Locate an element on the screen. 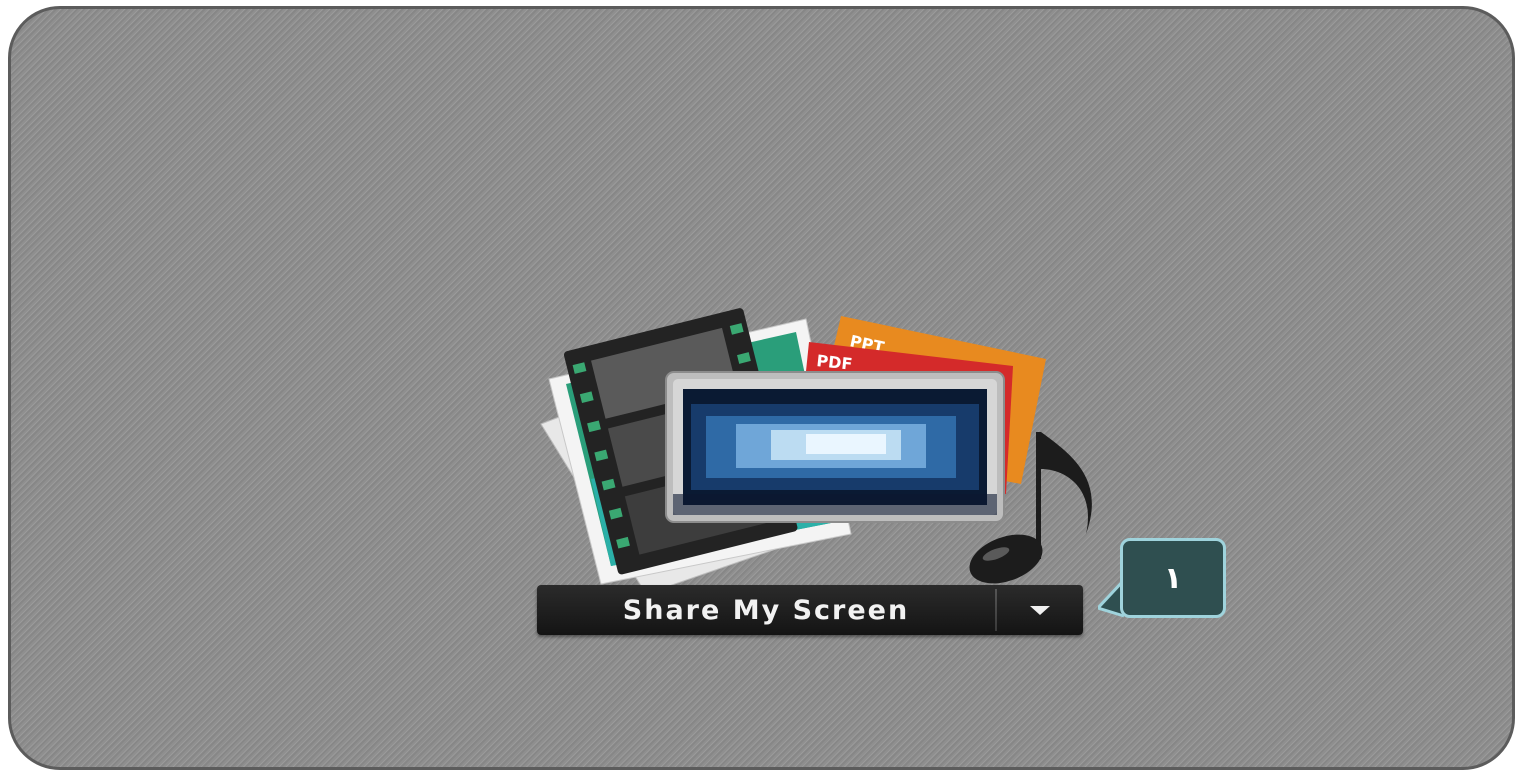  chevron-down-icon is located at coordinates (1040, 610).